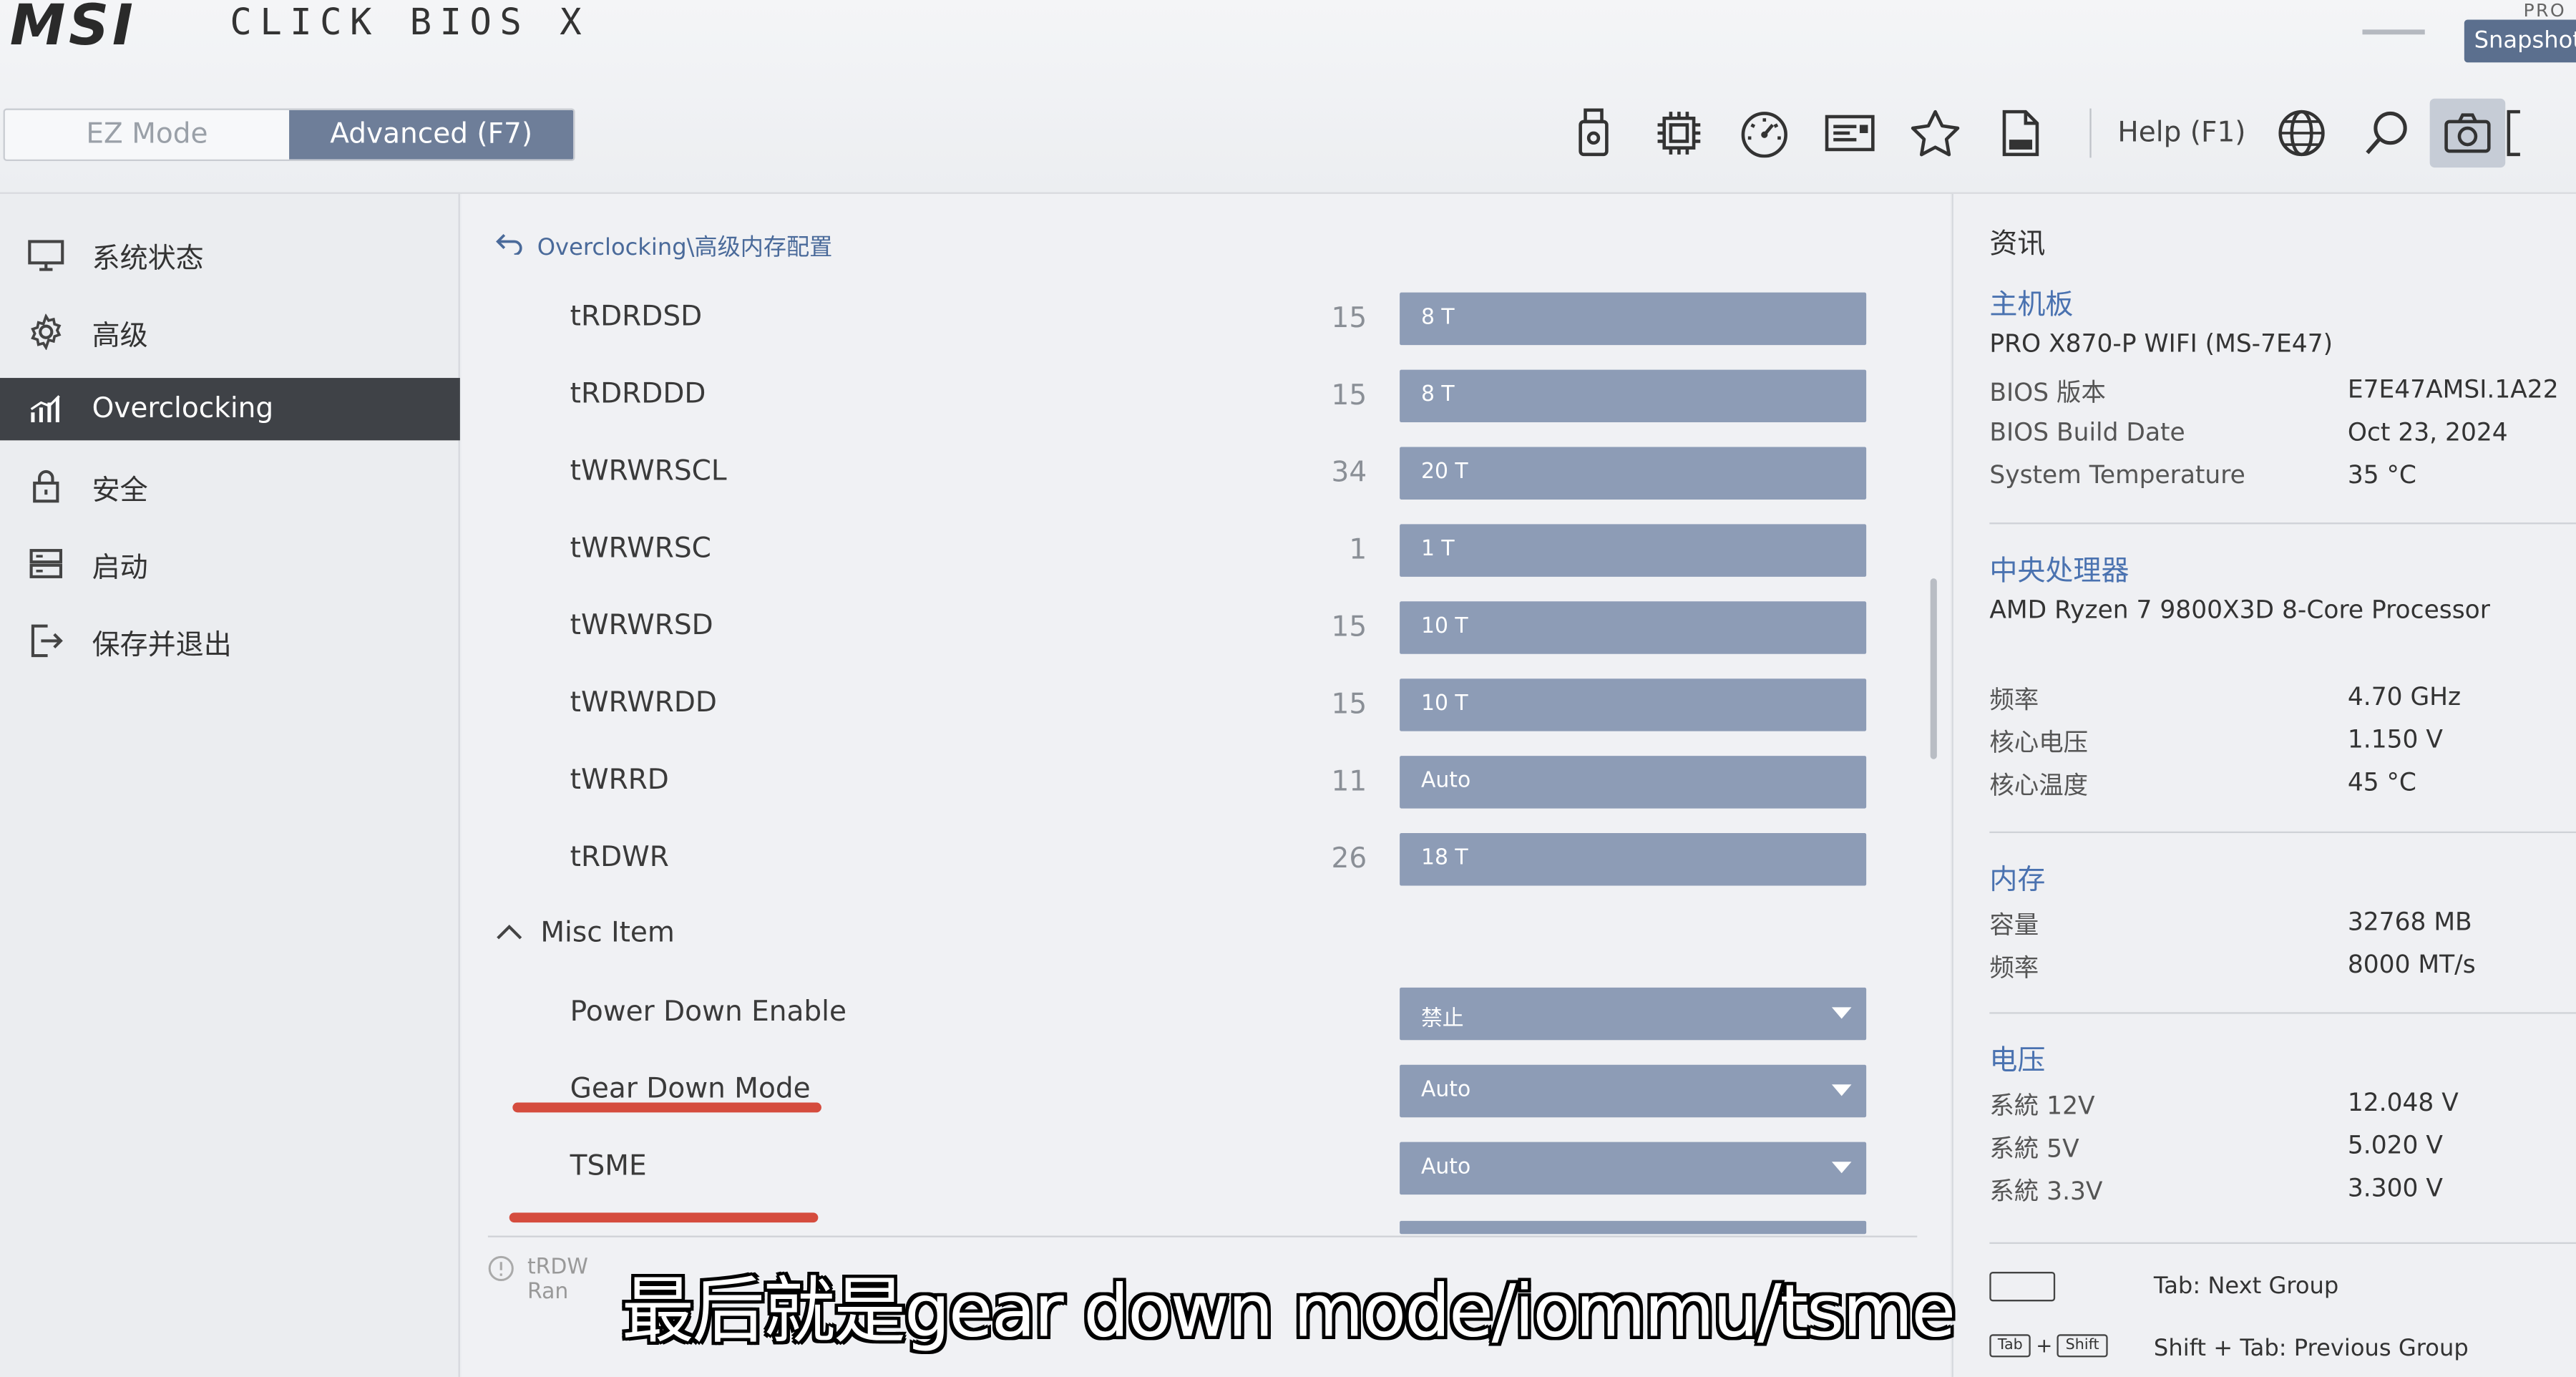 The image size is (2576, 1377). I want to click on setting-row: tWRWRSC 1 1 T, so click(1206, 552).